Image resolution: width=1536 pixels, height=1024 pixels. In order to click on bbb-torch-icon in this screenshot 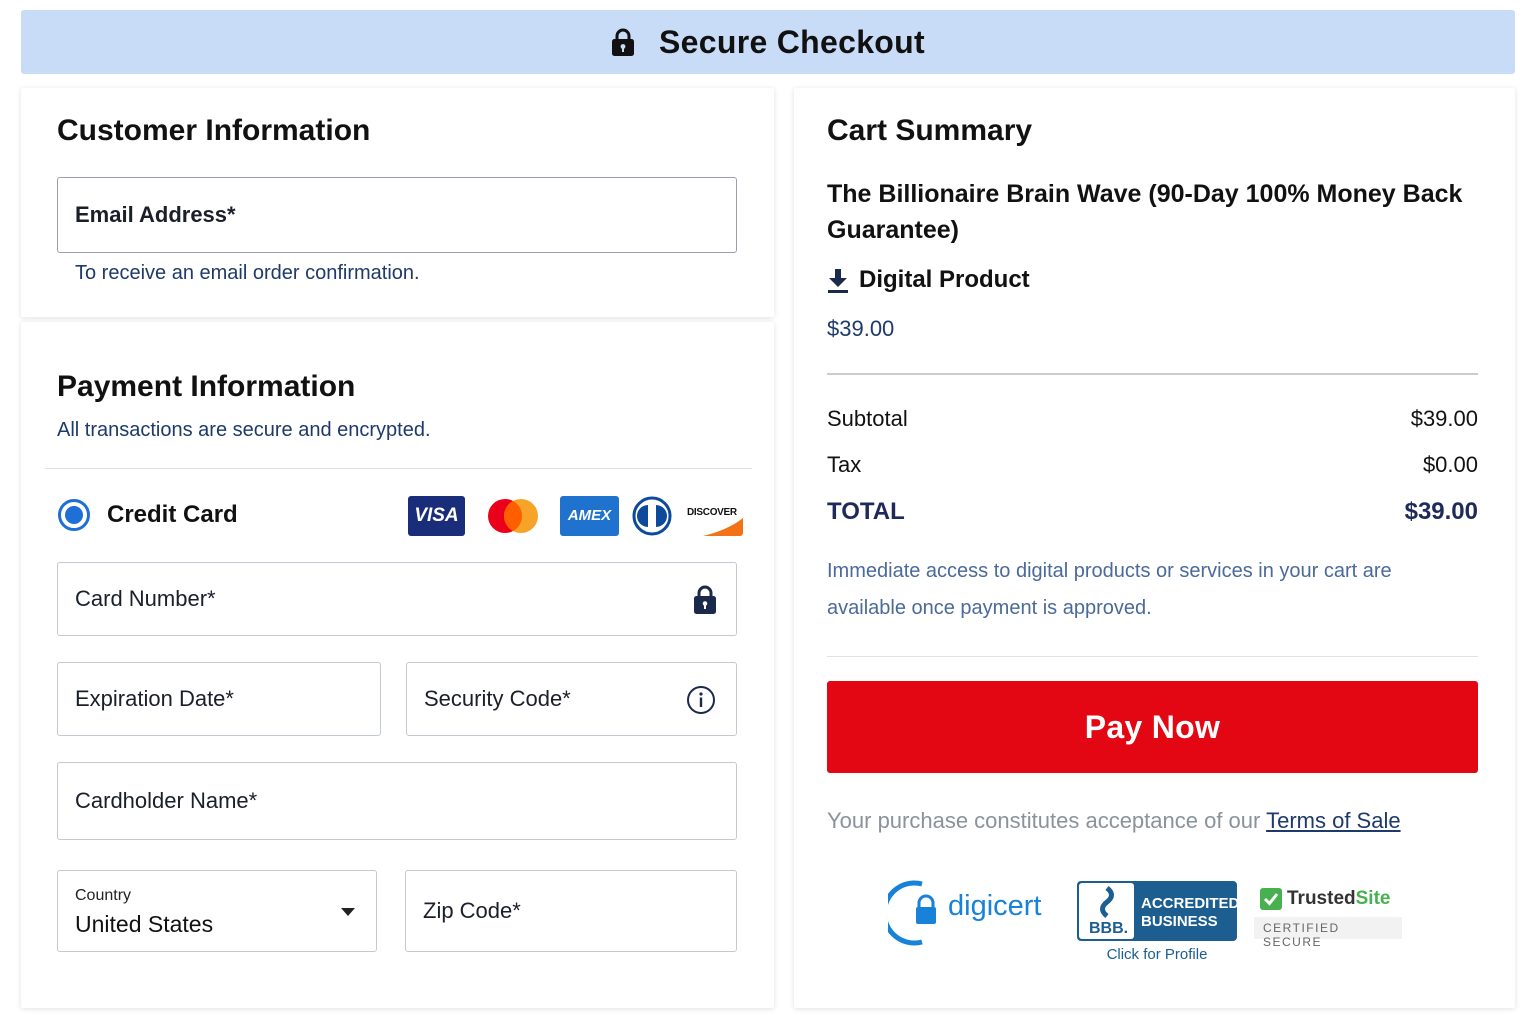, I will do `click(1107, 902)`.